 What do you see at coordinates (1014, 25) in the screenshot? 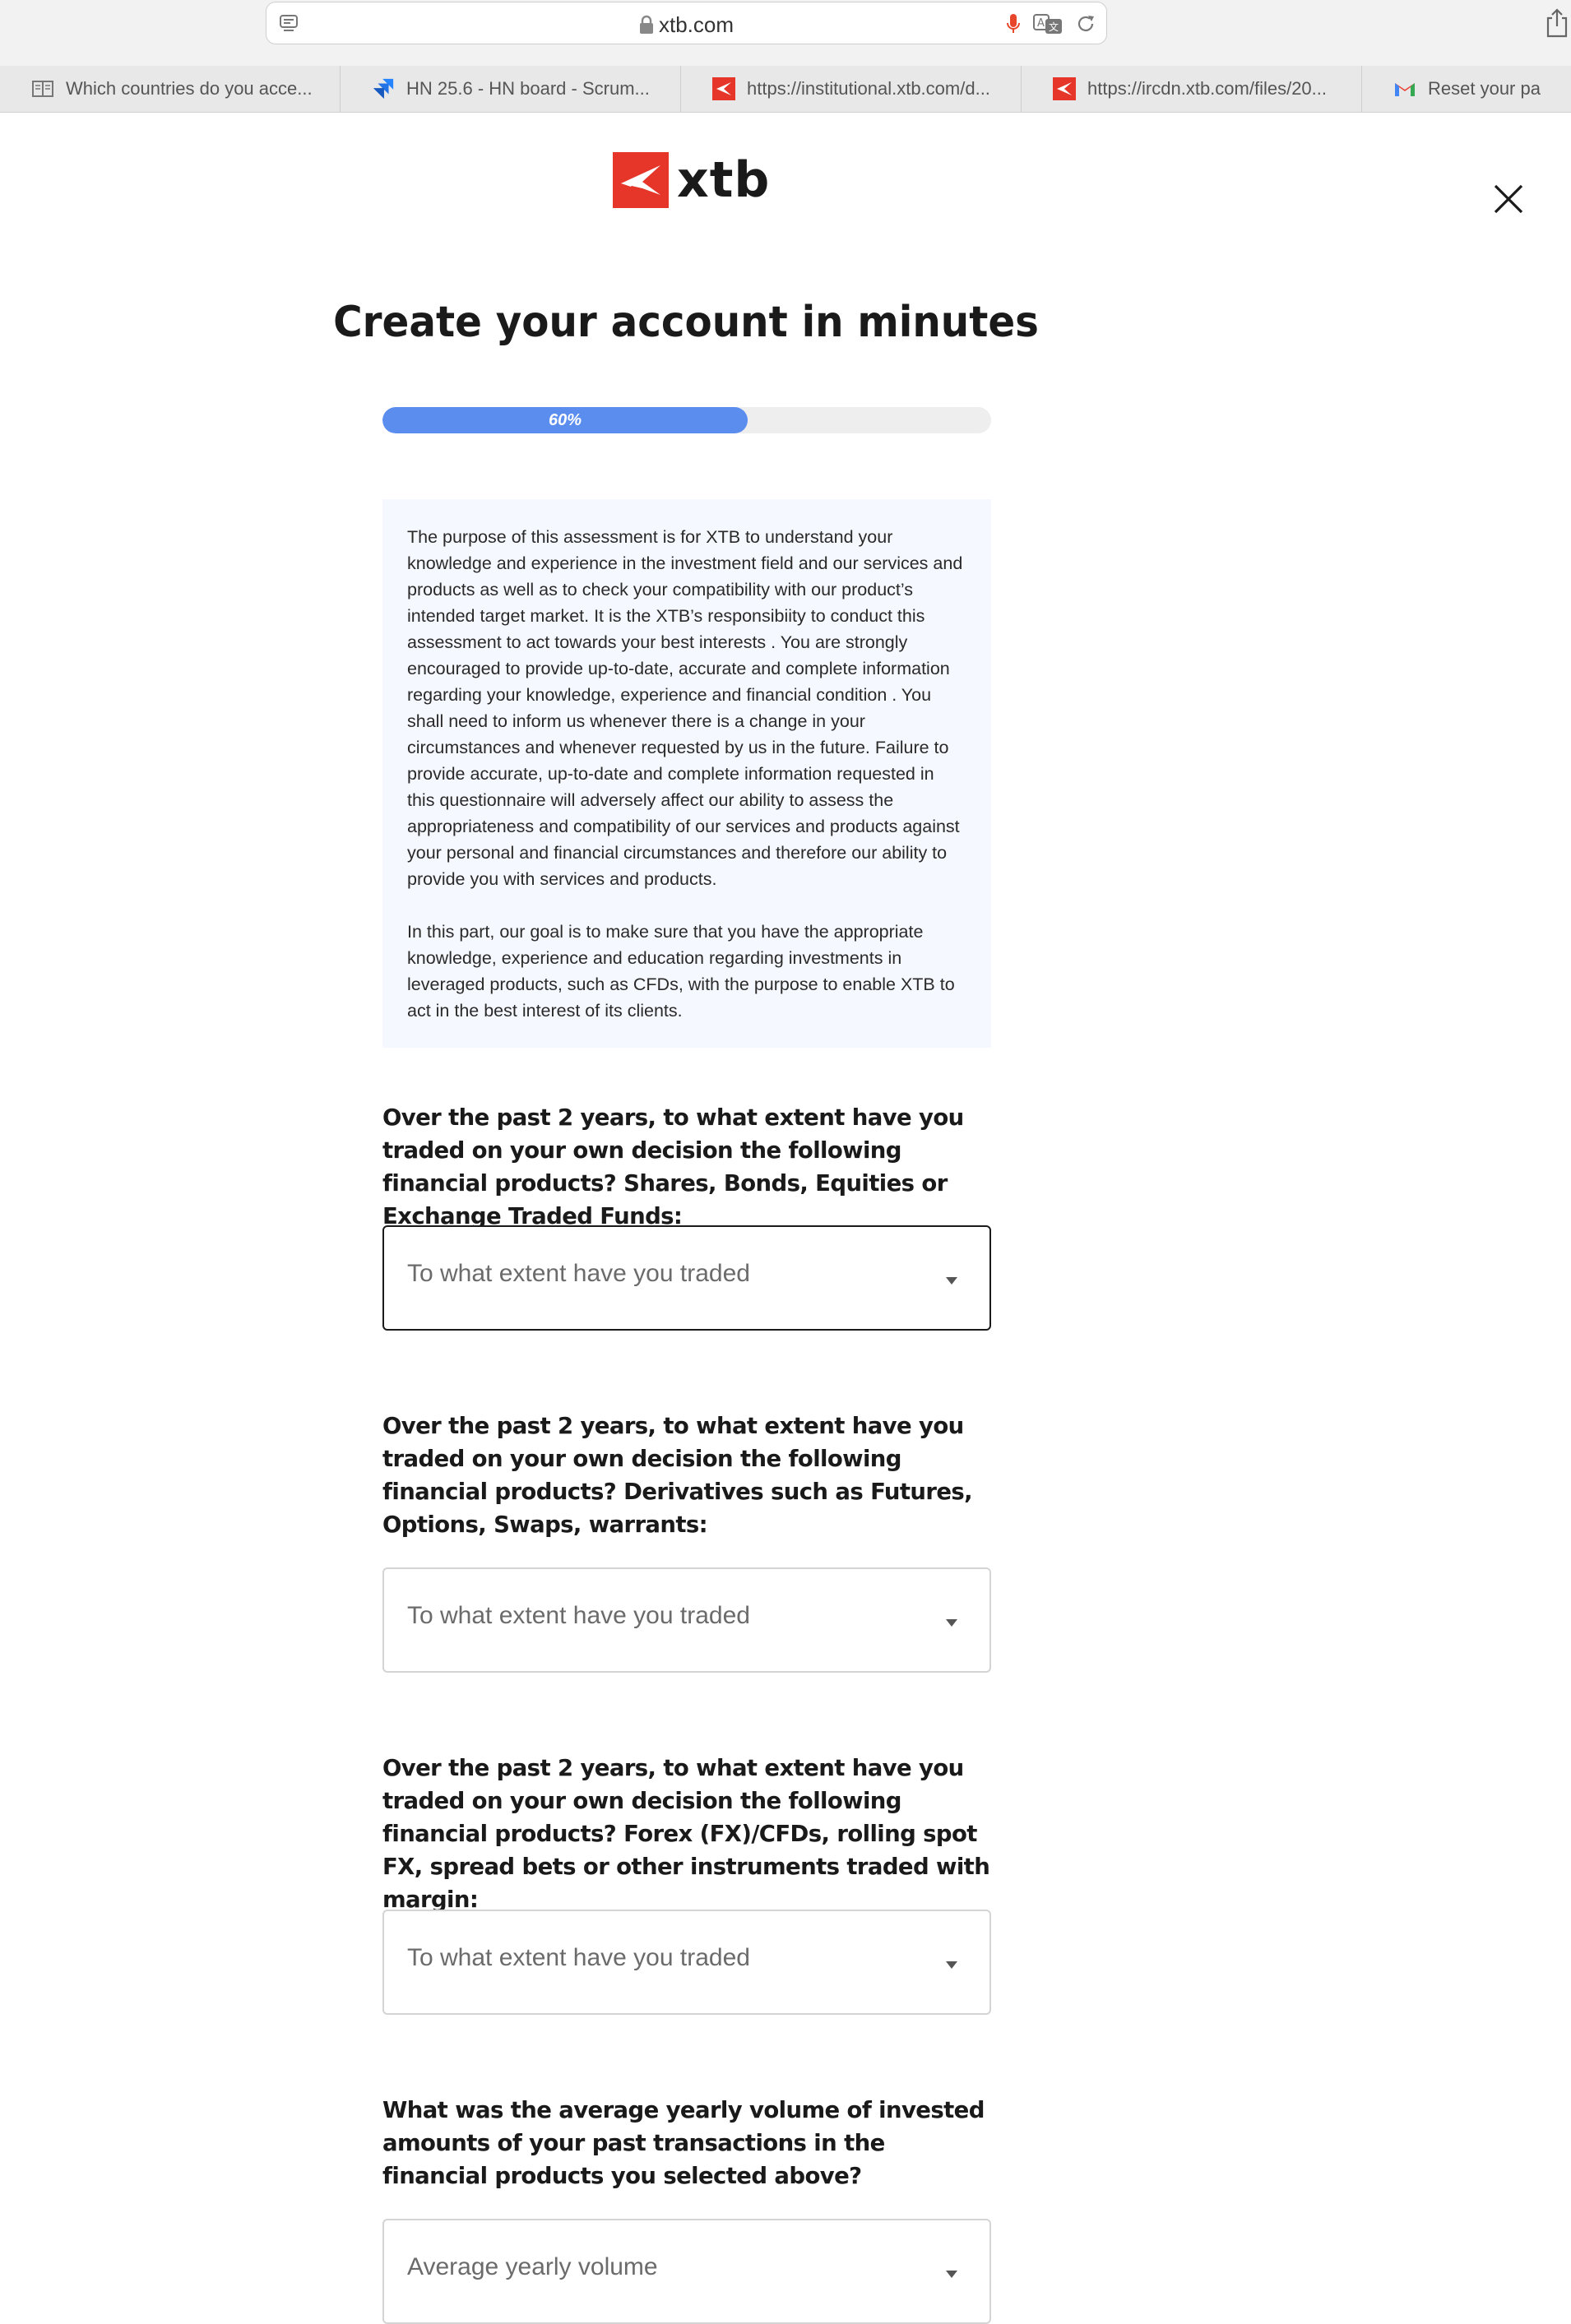
I see `microphone-icon` at bounding box center [1014, 25].